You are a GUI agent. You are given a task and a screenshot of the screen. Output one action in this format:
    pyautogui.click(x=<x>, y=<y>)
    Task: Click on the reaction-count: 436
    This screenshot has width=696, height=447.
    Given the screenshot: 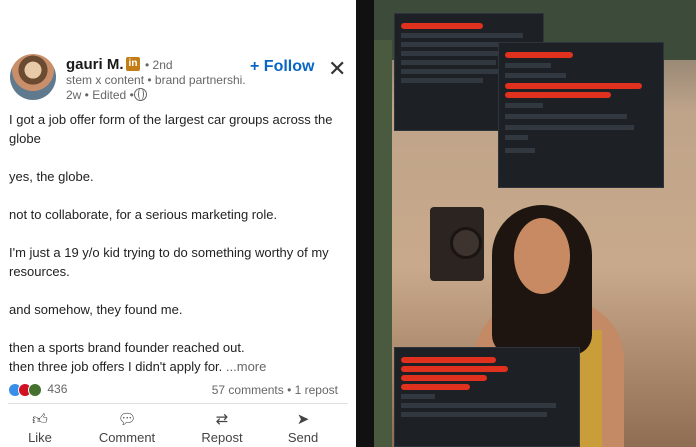 What is the action you would take?
    pyautogui.click(x=57, y=389)
    